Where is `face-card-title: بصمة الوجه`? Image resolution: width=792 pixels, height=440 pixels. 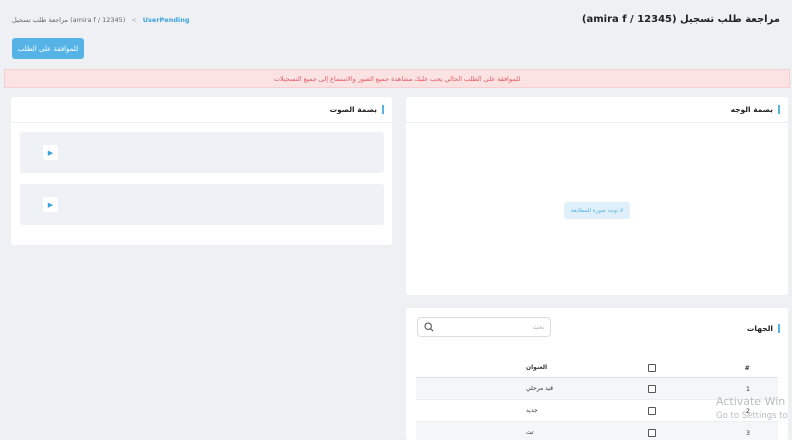
face-card-title: بصمة الوجه is located at coordinates (755, 109).